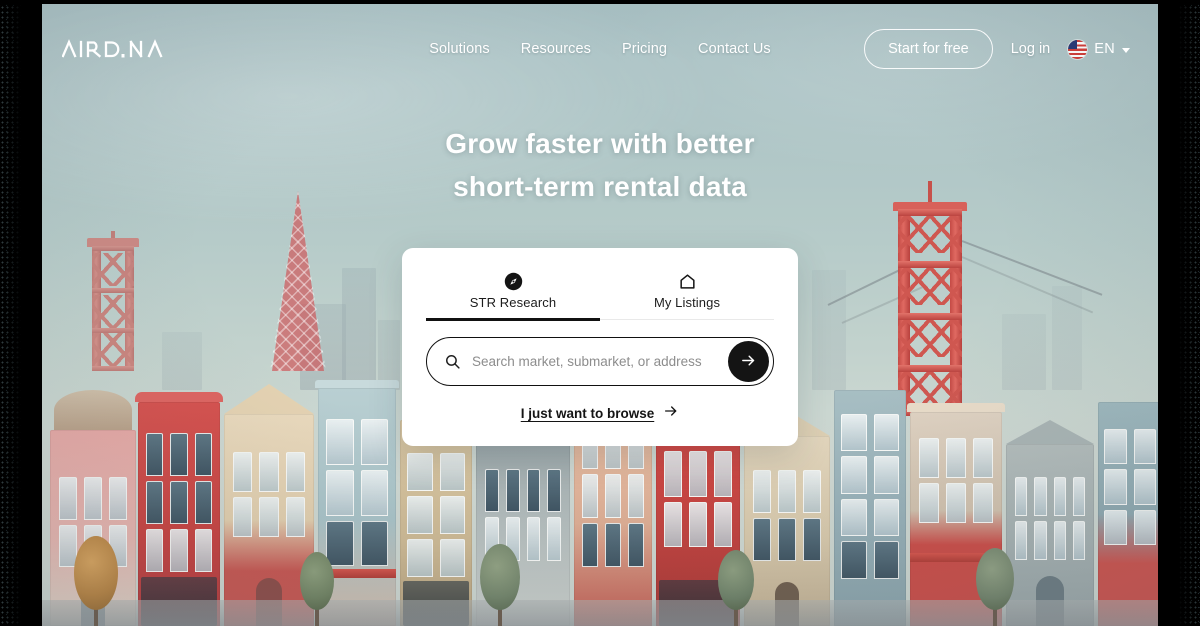 The width and height of the screenshot is (1200, 626). I want to click on nav-item-pricing: Pricing, so click(644, 49).